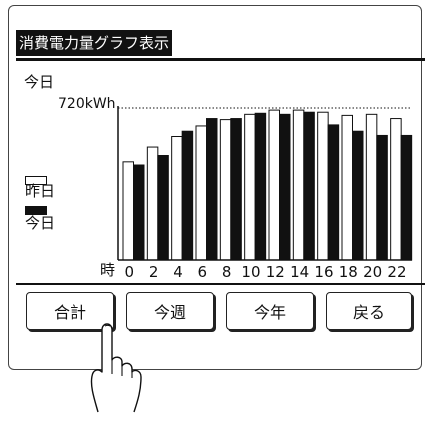 The image size is (425, 423). I want to click on x-tick-label: 10, so click(250, 272).